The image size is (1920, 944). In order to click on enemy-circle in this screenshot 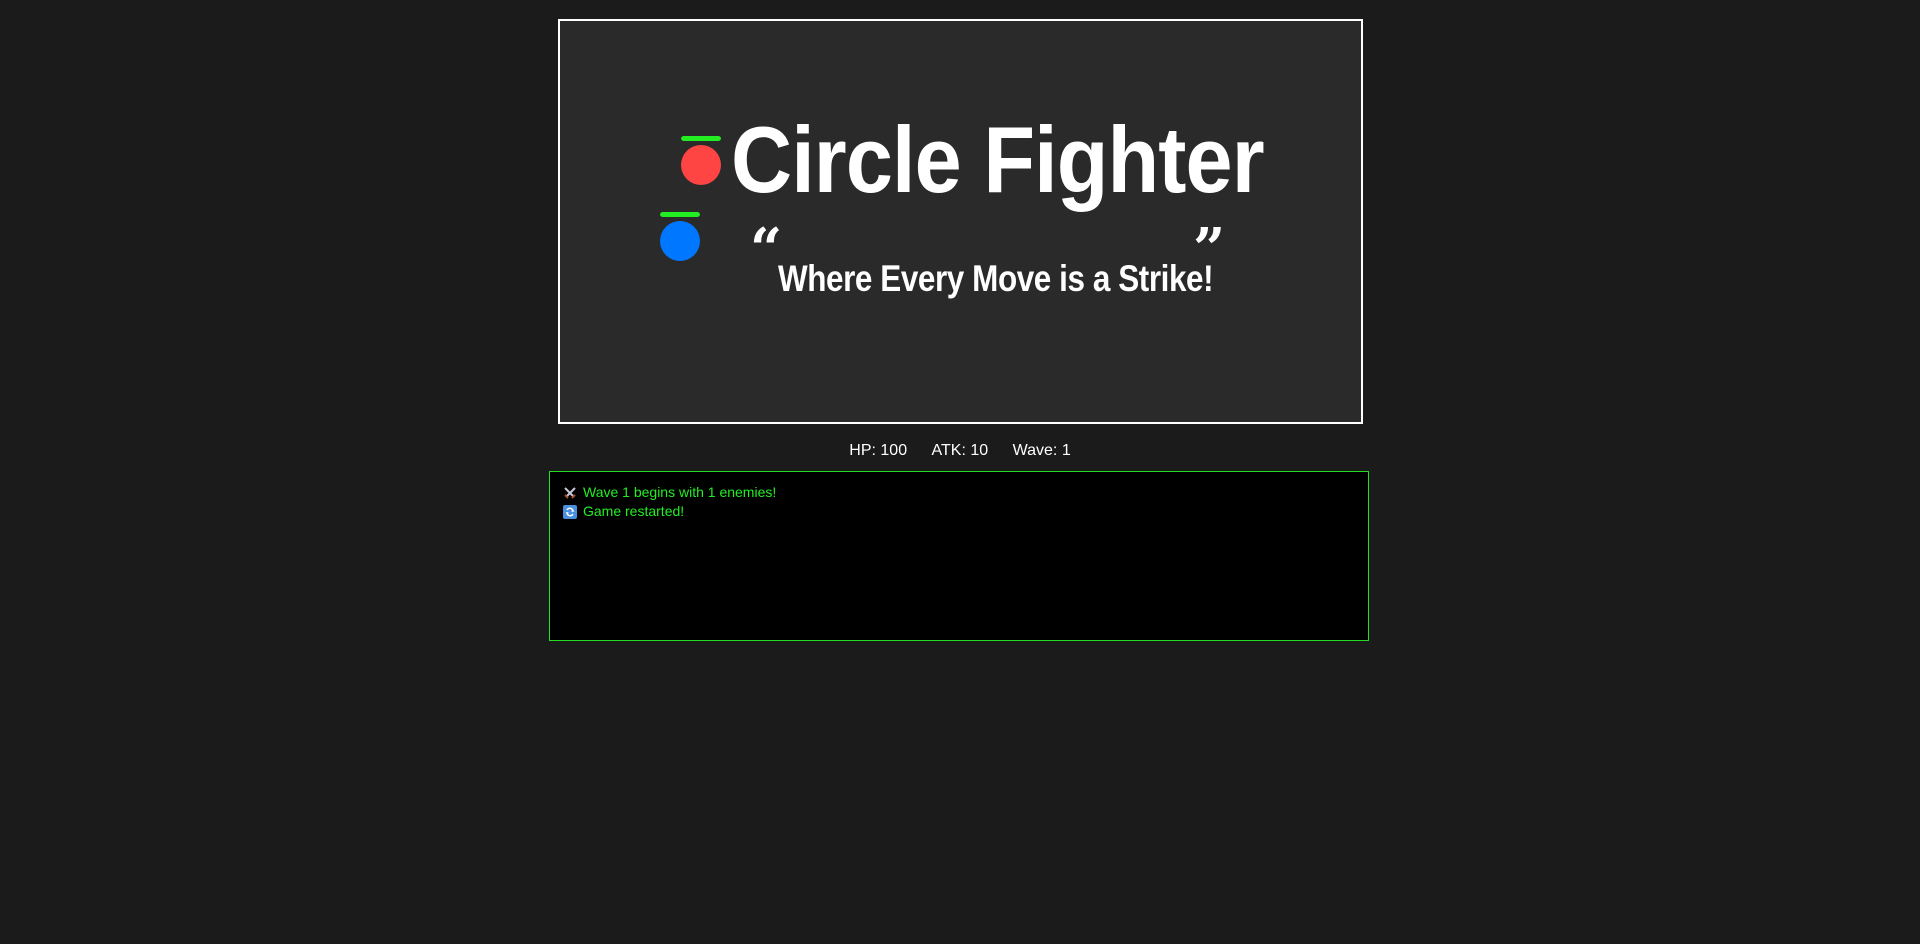, I will do `click(701, 165)`.